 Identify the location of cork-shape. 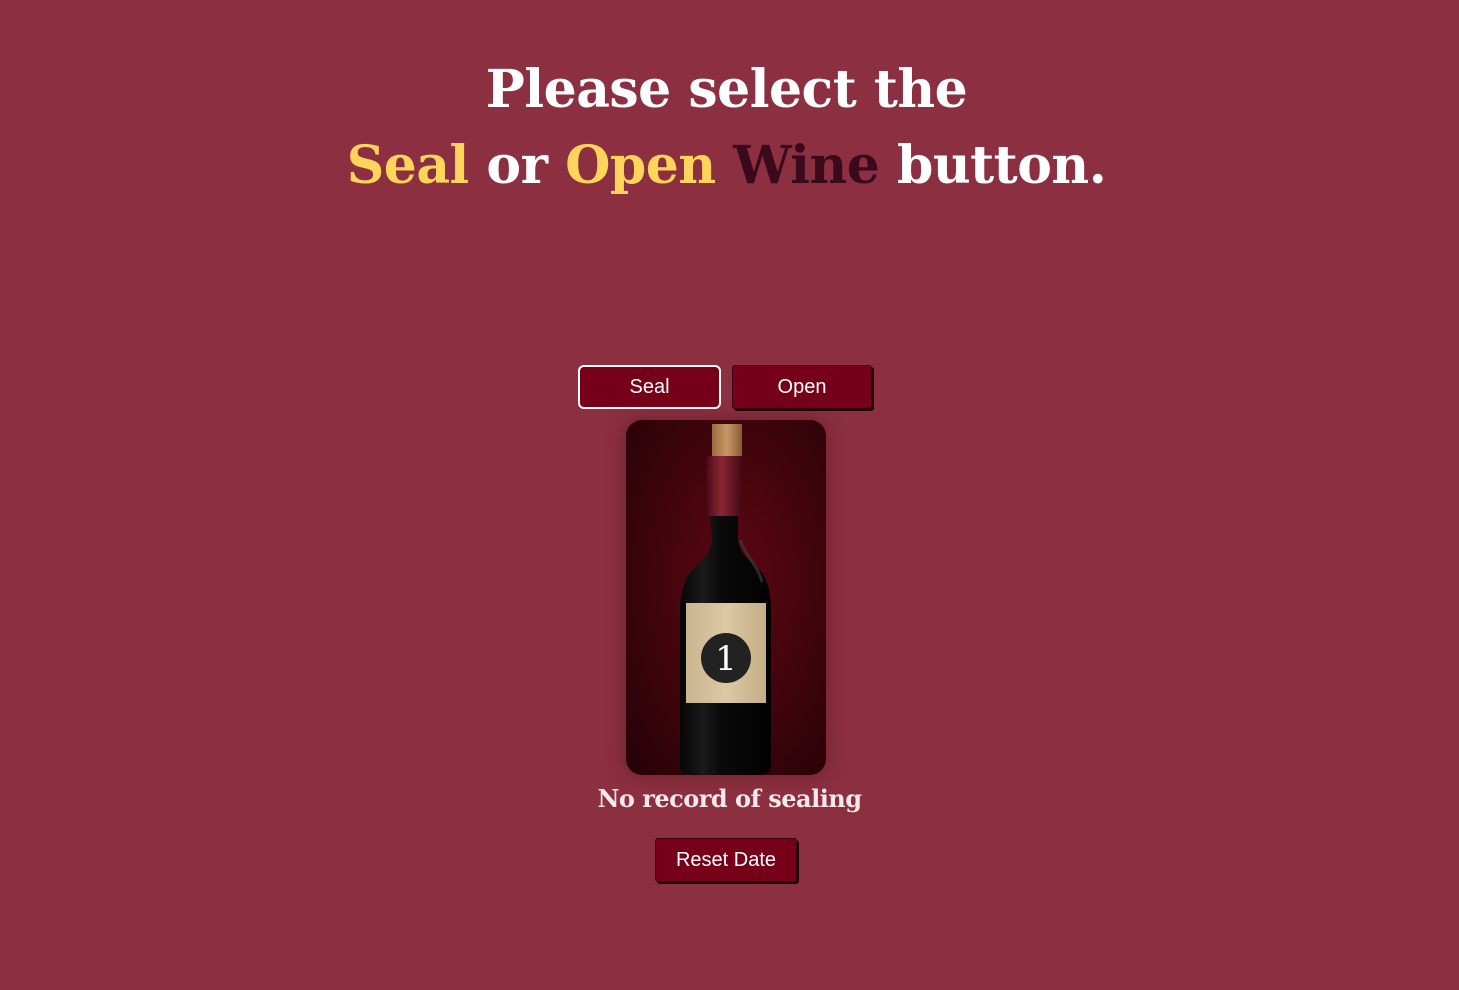
(727, 441).